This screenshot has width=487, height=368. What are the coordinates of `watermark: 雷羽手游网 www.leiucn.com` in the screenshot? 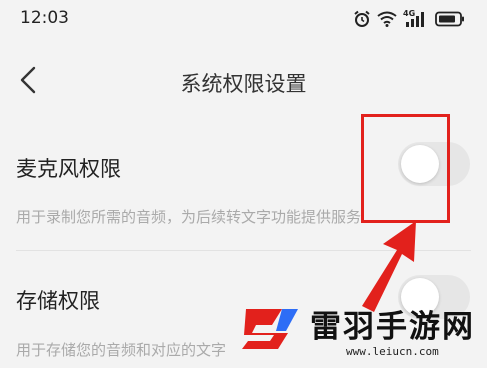 It's located at (361, 331).